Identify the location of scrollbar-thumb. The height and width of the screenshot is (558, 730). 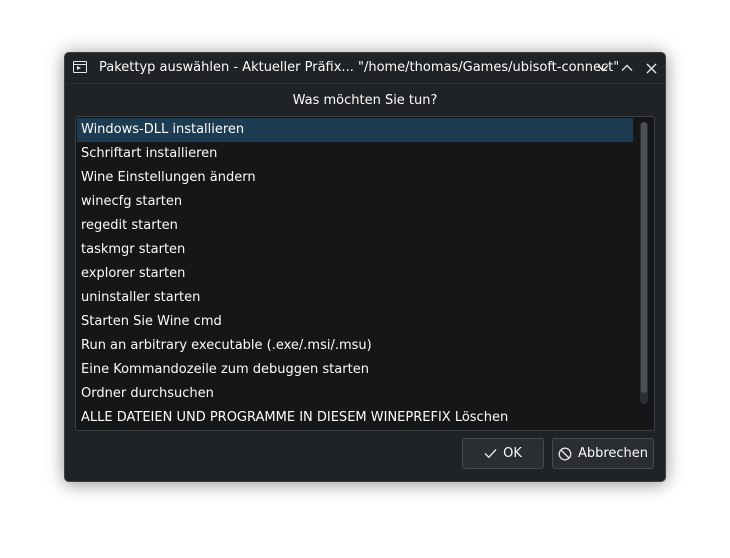
(644, 257).